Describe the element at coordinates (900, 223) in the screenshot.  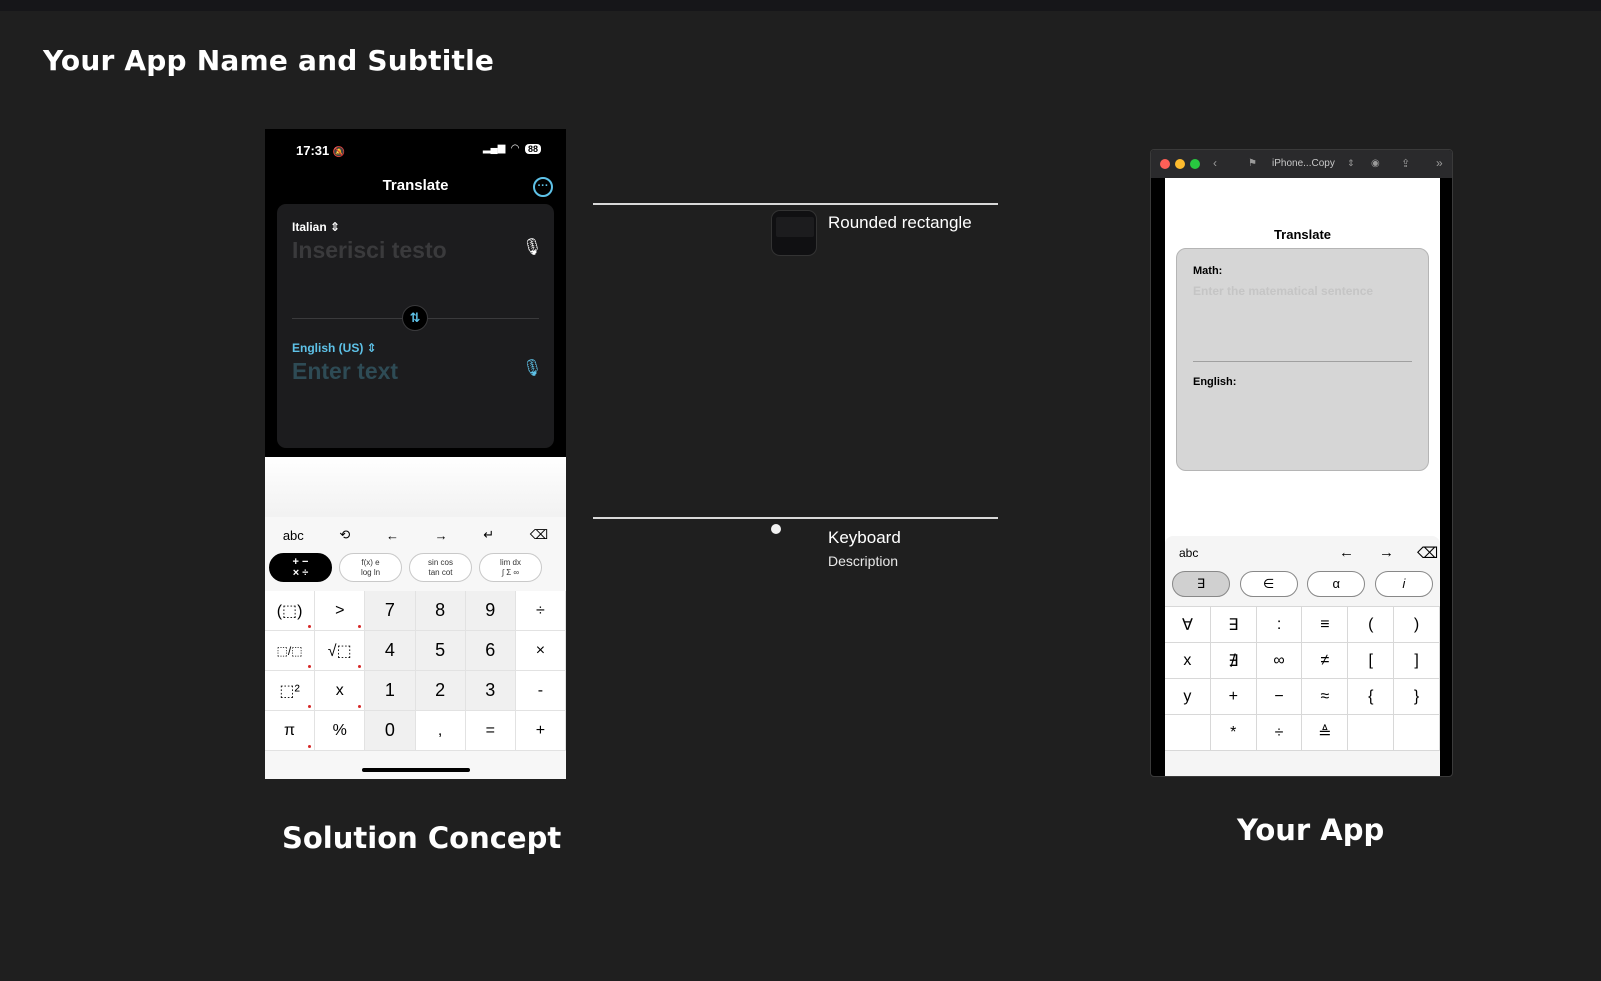
I see `layer-title: Rounded rectangle` at that location.